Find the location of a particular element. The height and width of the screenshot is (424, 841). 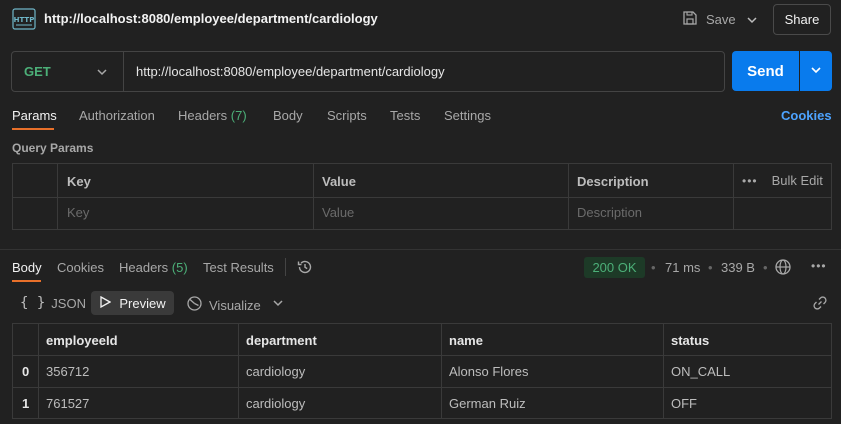

svg-text: HTTP is located at coordinates (24, 20).